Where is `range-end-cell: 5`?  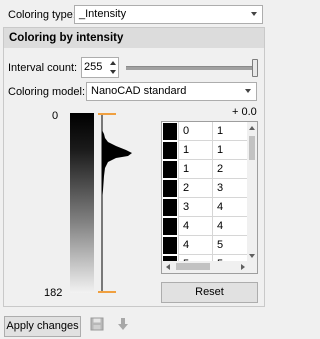
range-end-cell: 5 is located at coordinates (230, 245).